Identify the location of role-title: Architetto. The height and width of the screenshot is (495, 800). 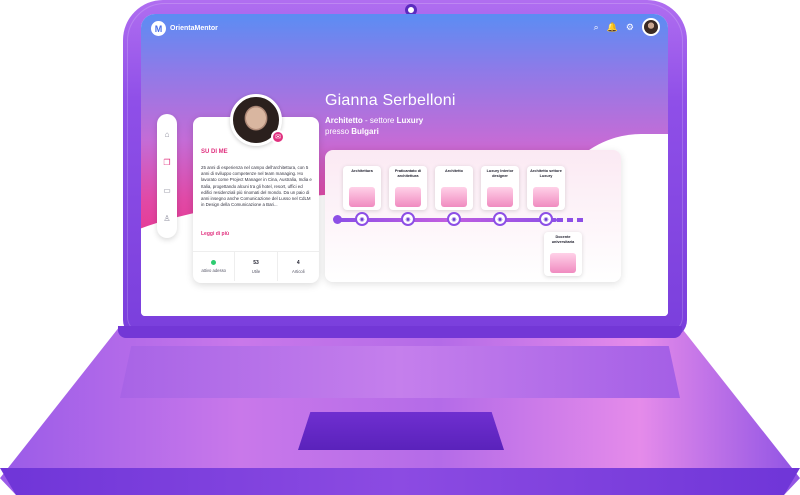
(344, 120).